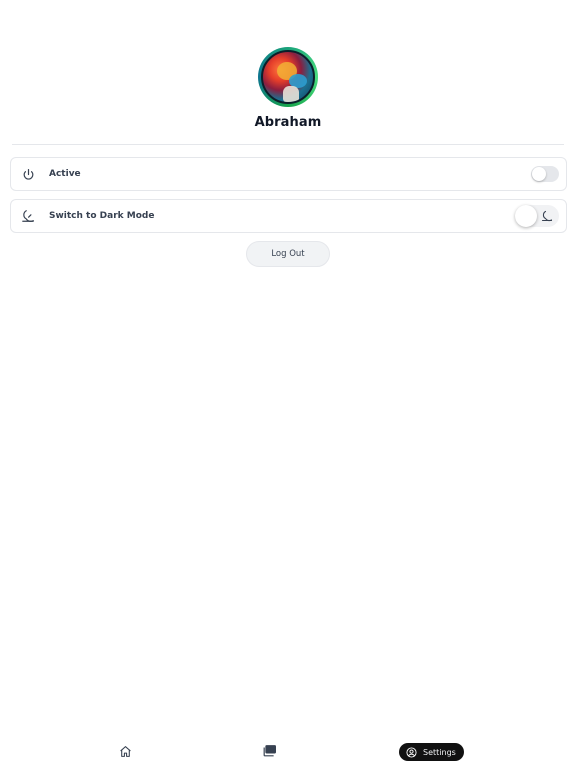  I want to click on profile-name: Abraham, so click(288, 122).